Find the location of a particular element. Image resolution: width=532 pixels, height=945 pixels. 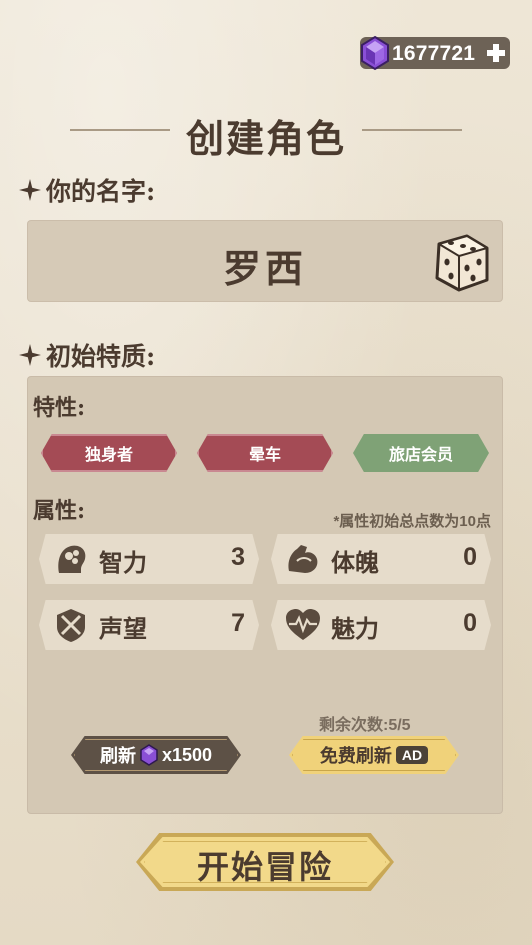

brain-head-icon is located at coordinates (72, 559).